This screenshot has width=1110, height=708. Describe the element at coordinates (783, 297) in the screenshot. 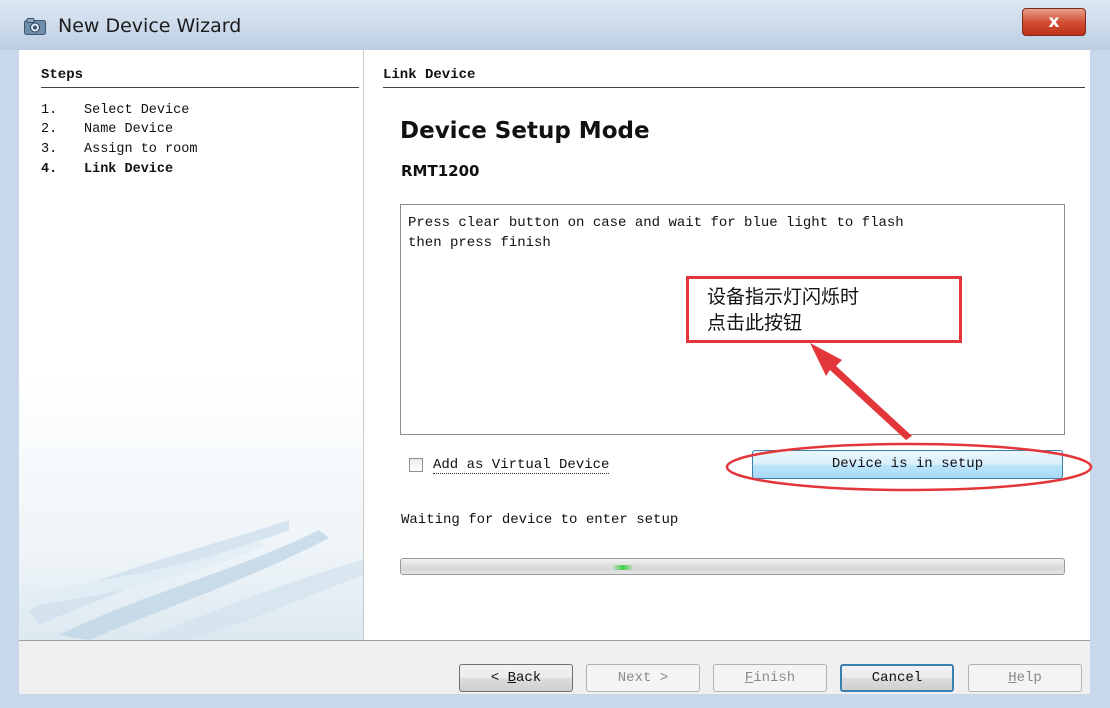

I see `annotation-line-1: 设备指示灯闪烁时` at that location.